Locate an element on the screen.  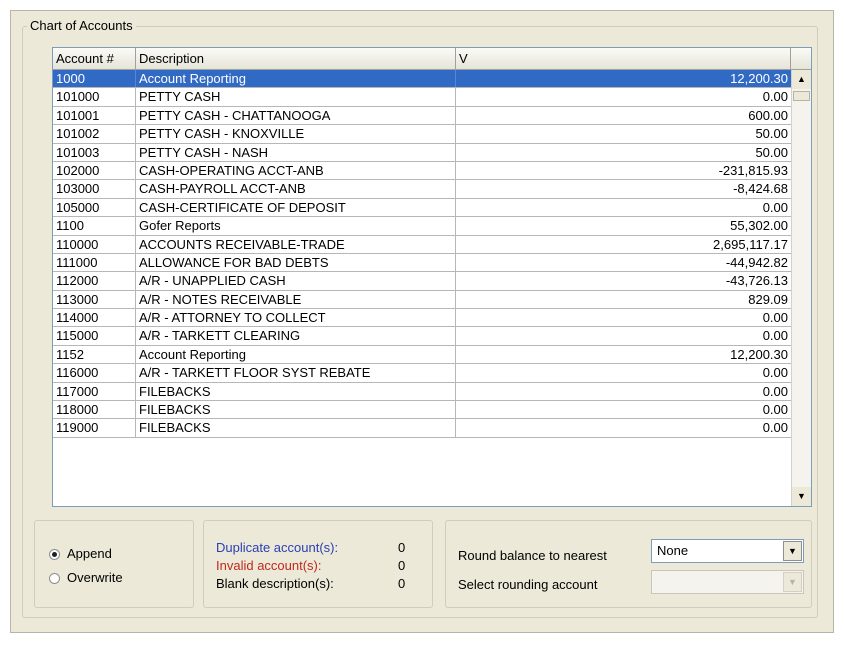
description-cell: A/R - TARKETT FLOOR SYST REBATE is located at coordinates (296, 373).